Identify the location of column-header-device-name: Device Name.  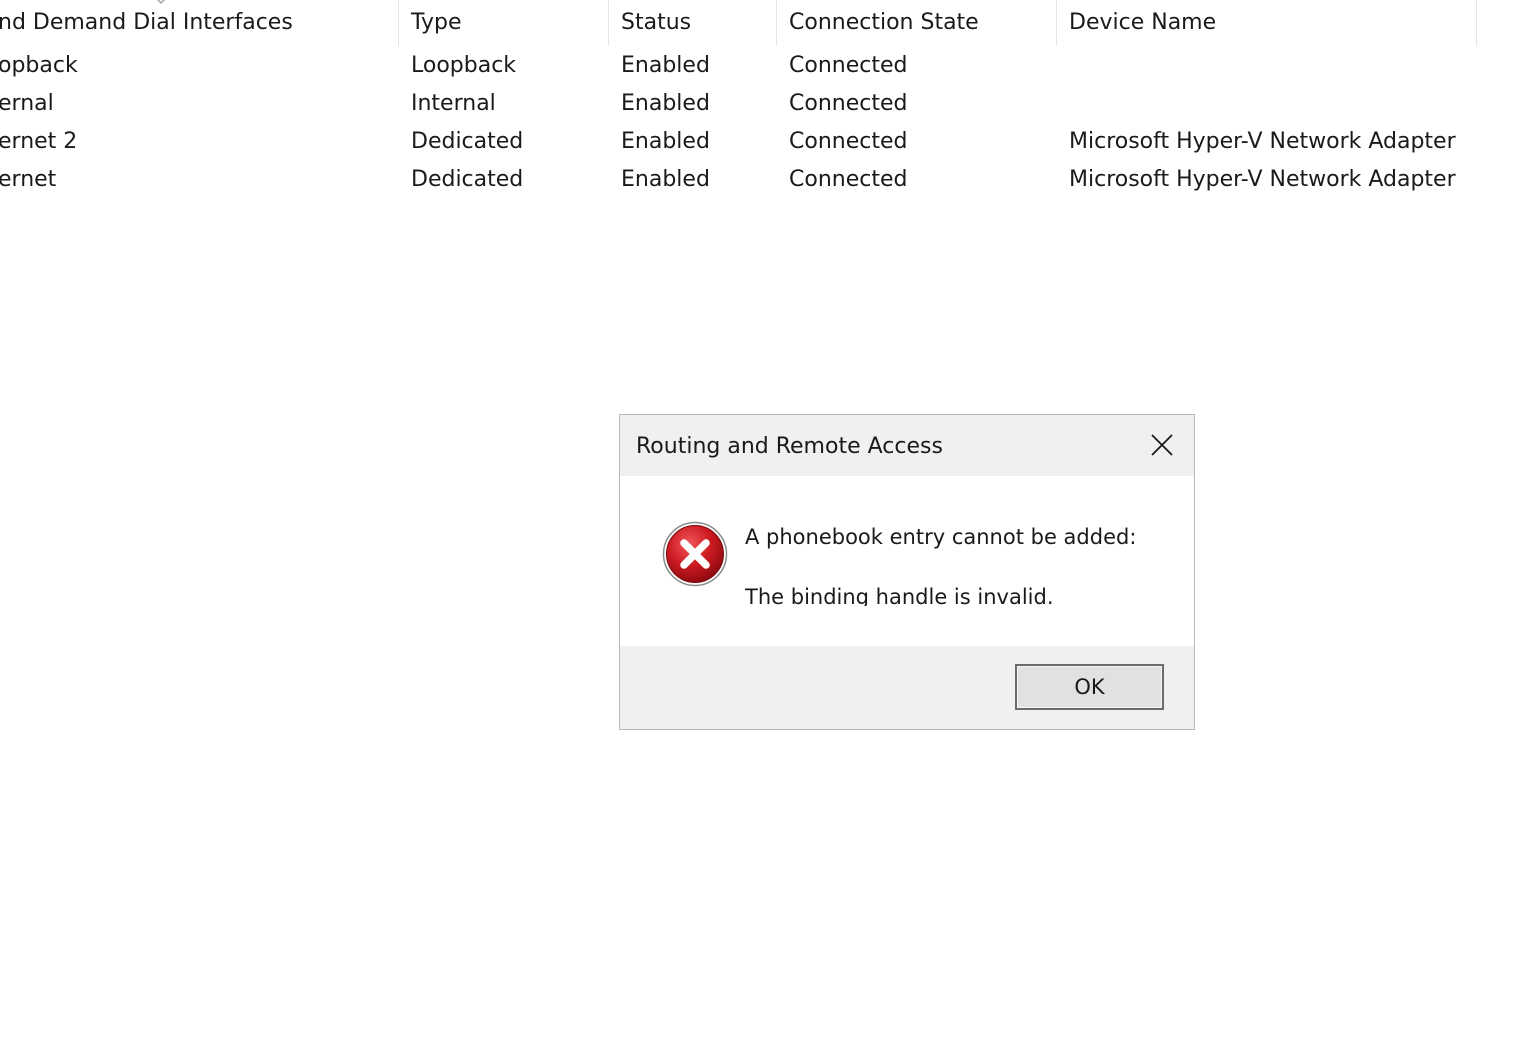
(1142, 23).